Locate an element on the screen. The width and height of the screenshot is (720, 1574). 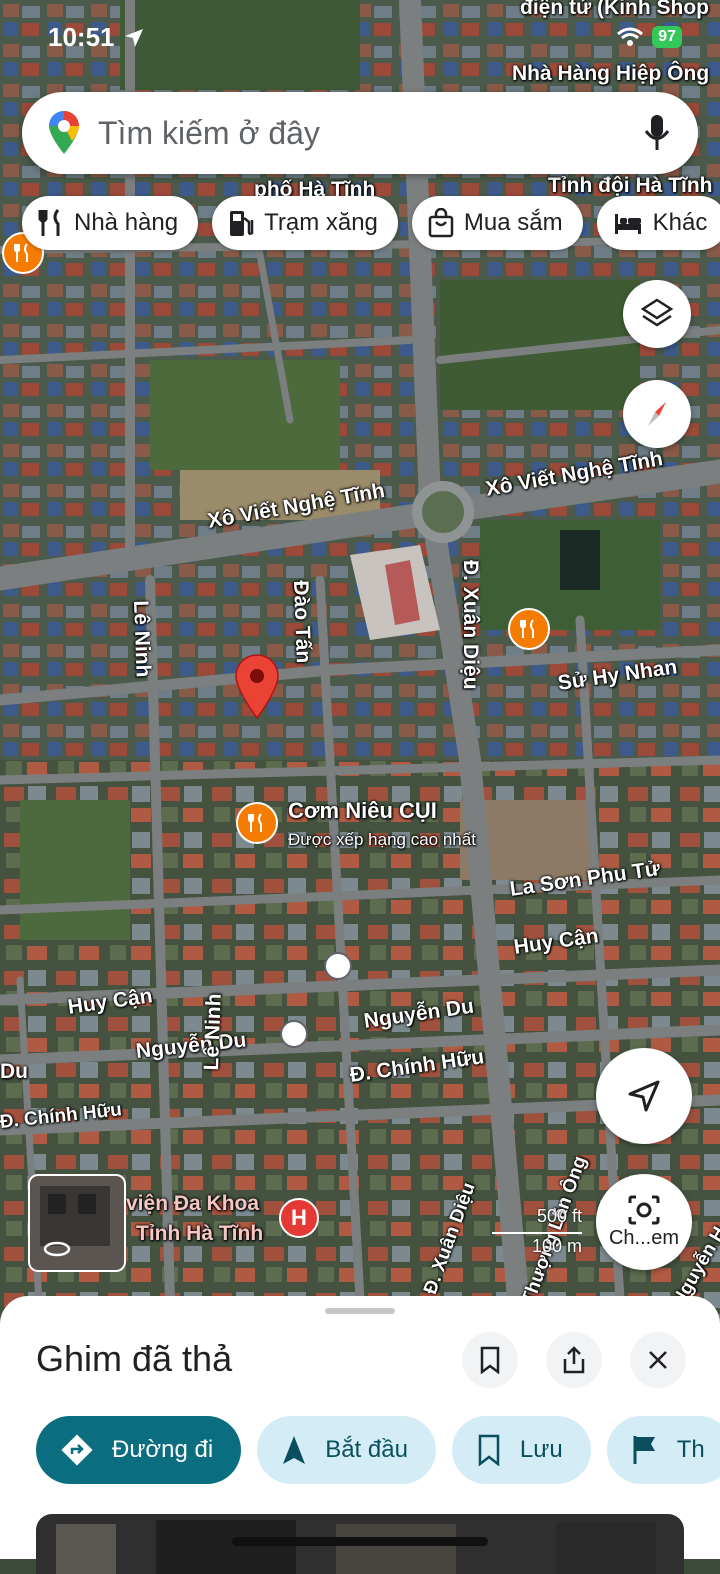
camera-lens-icon is located at coordinates (644, 1209).